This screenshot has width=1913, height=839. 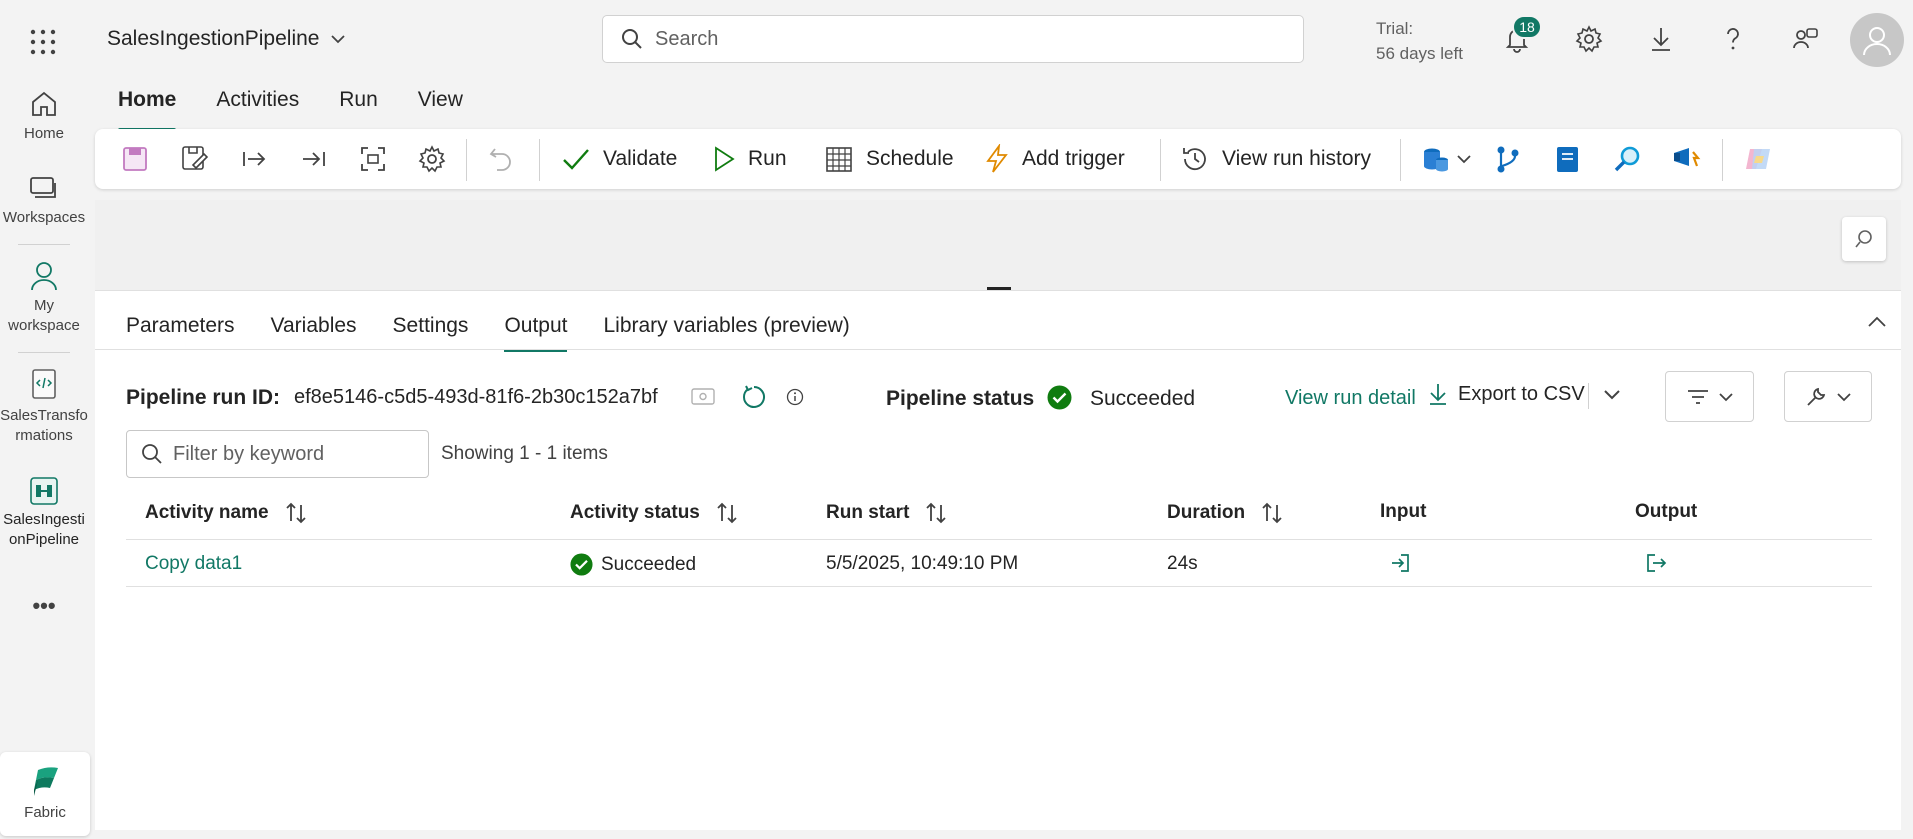 I want to click on filter-box, so click(x=277, y=454).